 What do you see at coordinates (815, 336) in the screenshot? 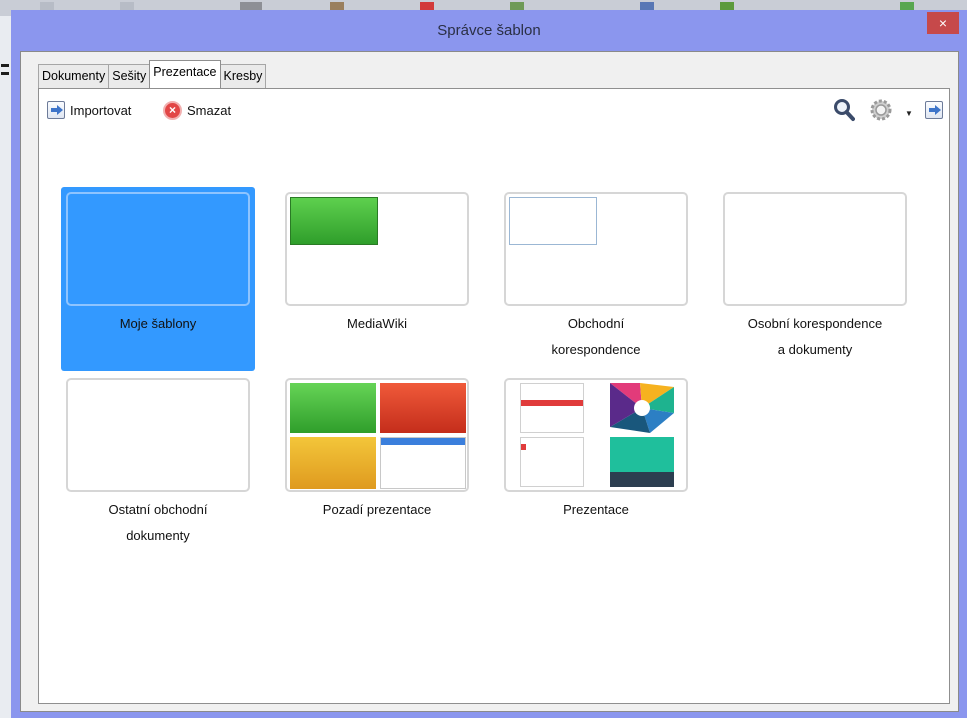
I see `template-folder-label: Osobní korespondence a dokumenty` at bounding box center [815, 336].